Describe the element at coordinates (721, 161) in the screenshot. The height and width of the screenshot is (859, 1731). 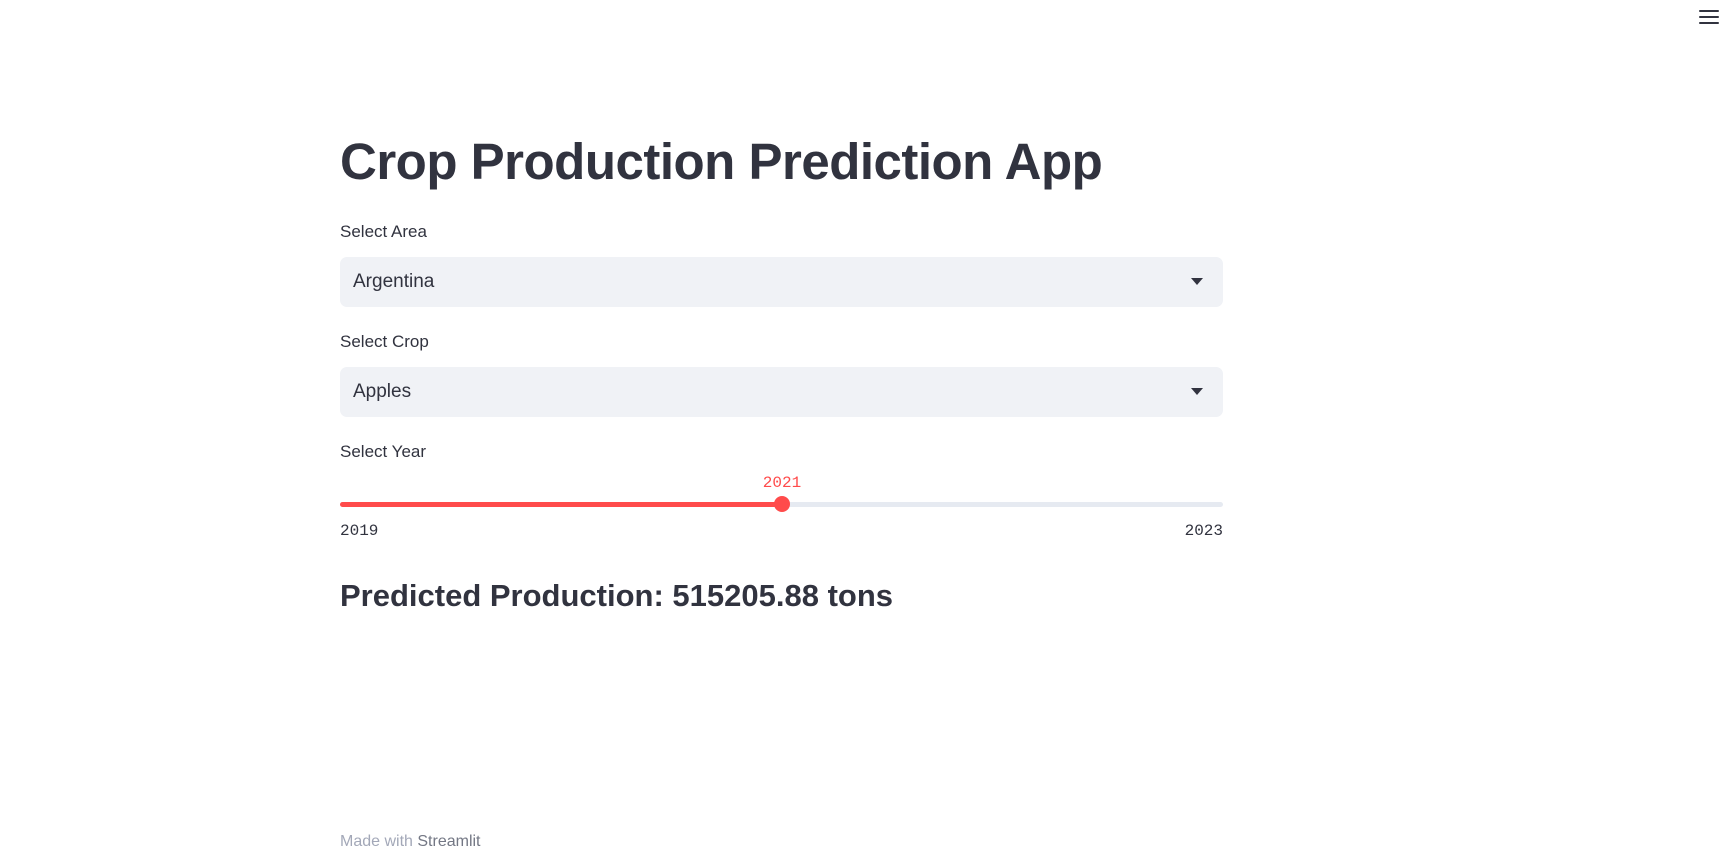
I see `page-title: Crop Production Prediction App` at that location.